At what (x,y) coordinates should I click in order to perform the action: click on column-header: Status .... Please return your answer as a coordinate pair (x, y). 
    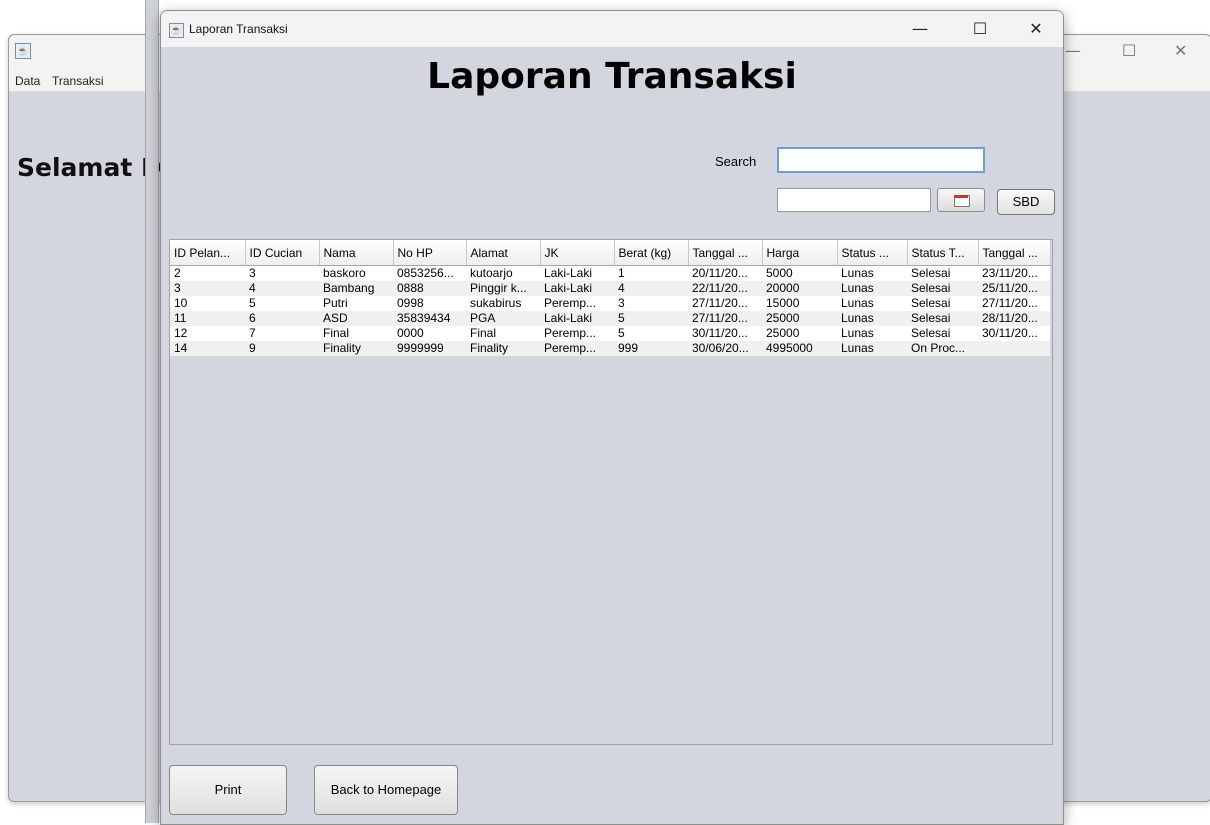
    Looking at the image, I should click on (872, 253).